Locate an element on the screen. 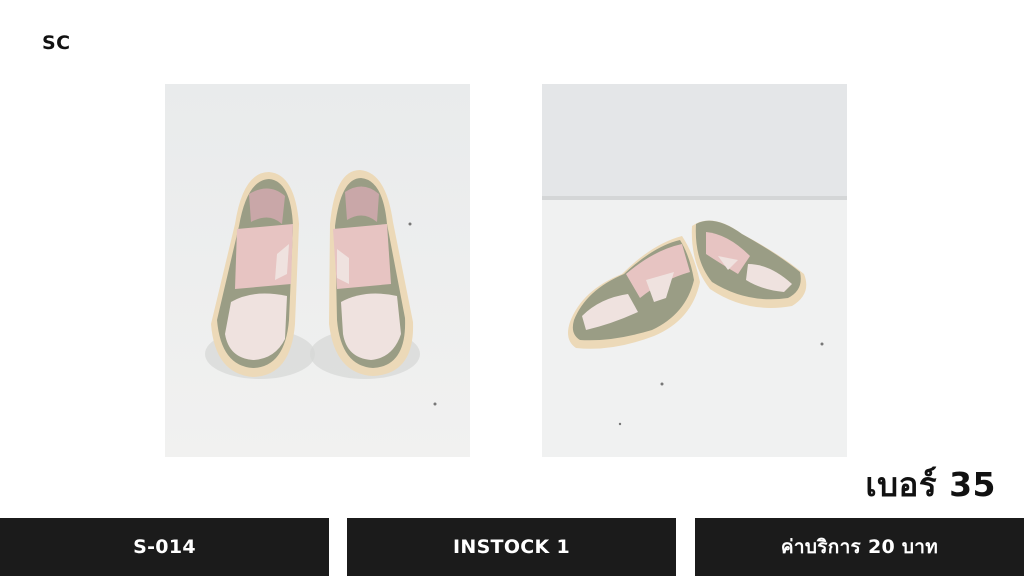  product-code-bar: S-014 is located at coordinates (164, 547).